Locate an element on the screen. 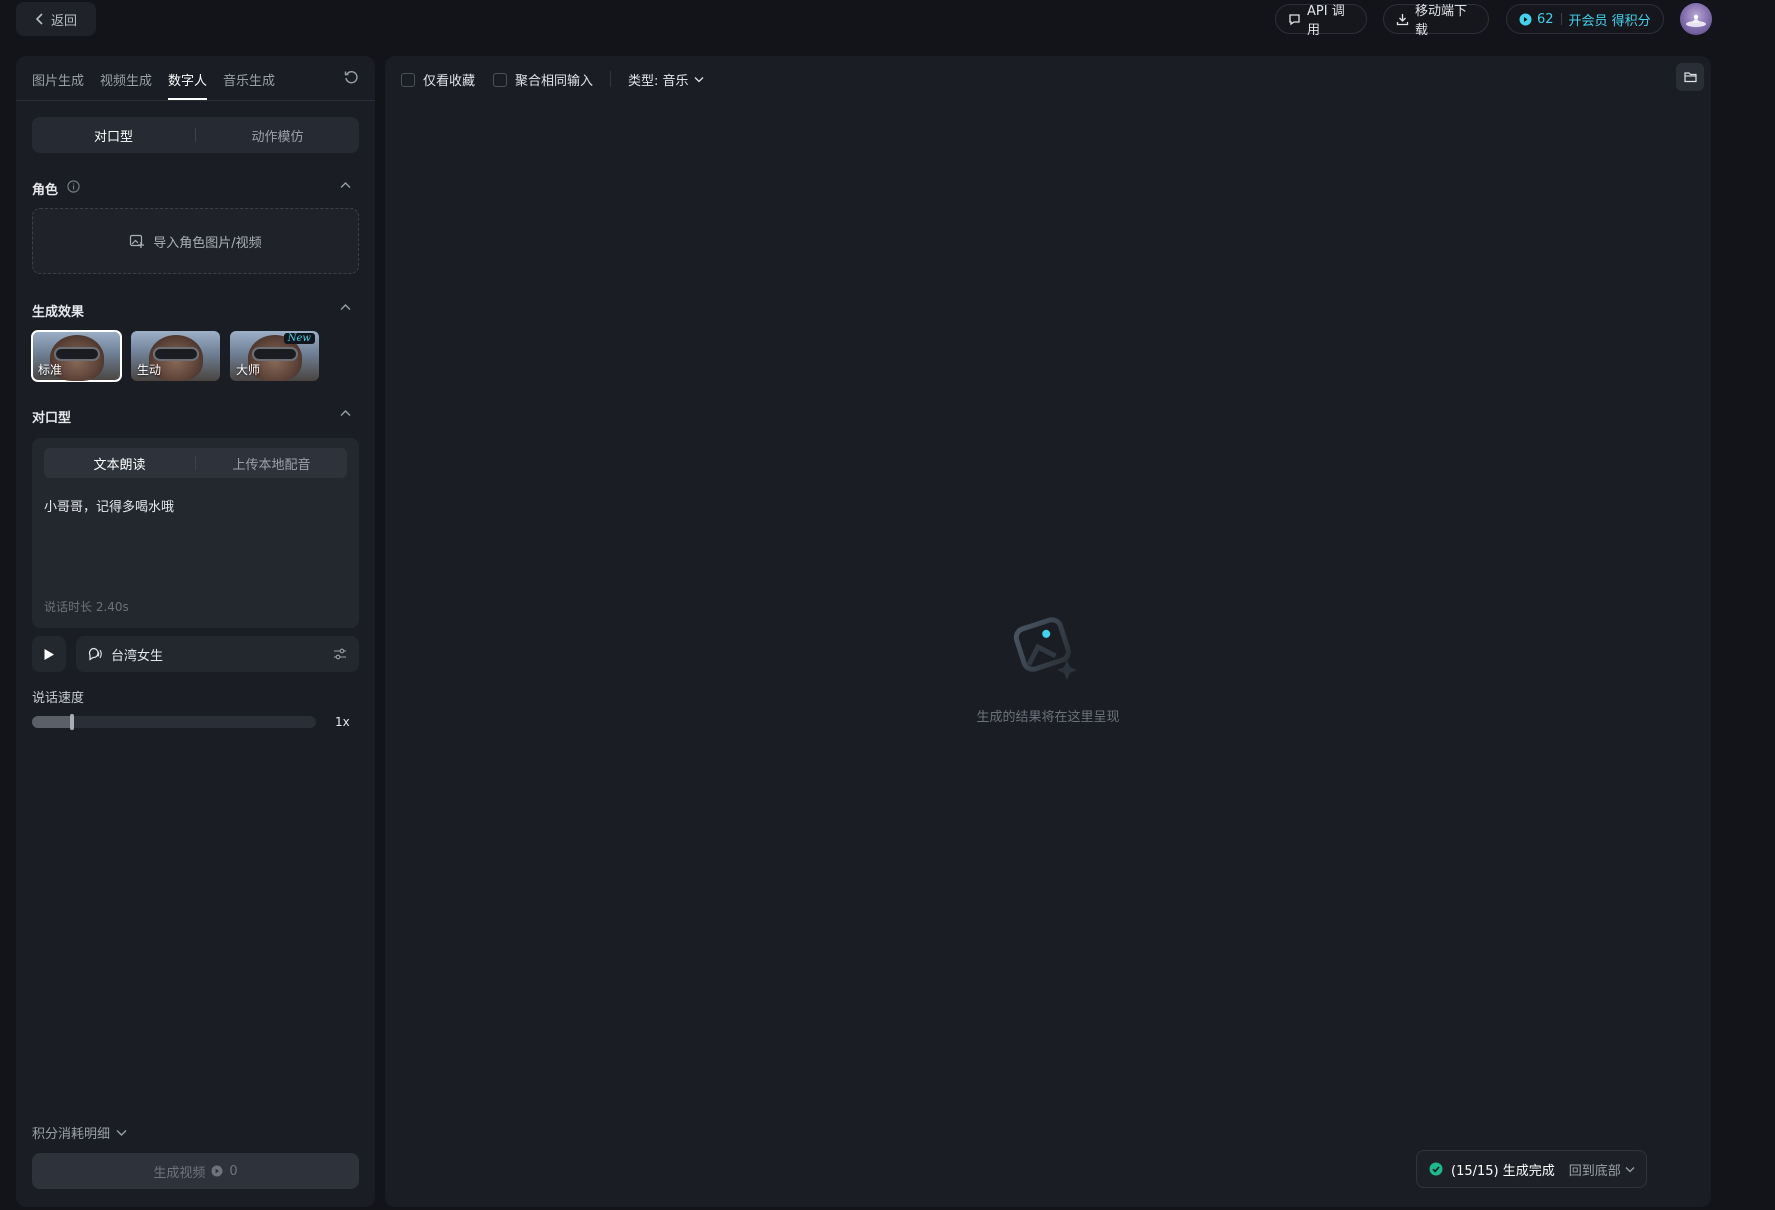 The height and width of the screenshot is (1210, 1775). effect-label: 标准 is located at coordinates (50, 370).